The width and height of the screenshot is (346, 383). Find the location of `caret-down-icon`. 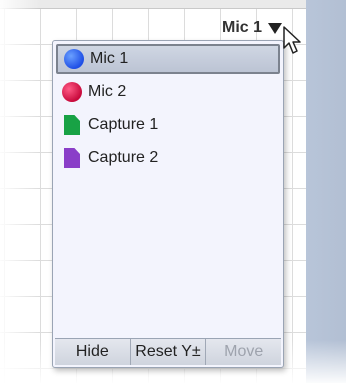

caret-down-icon is located at coordinates (275, 28).